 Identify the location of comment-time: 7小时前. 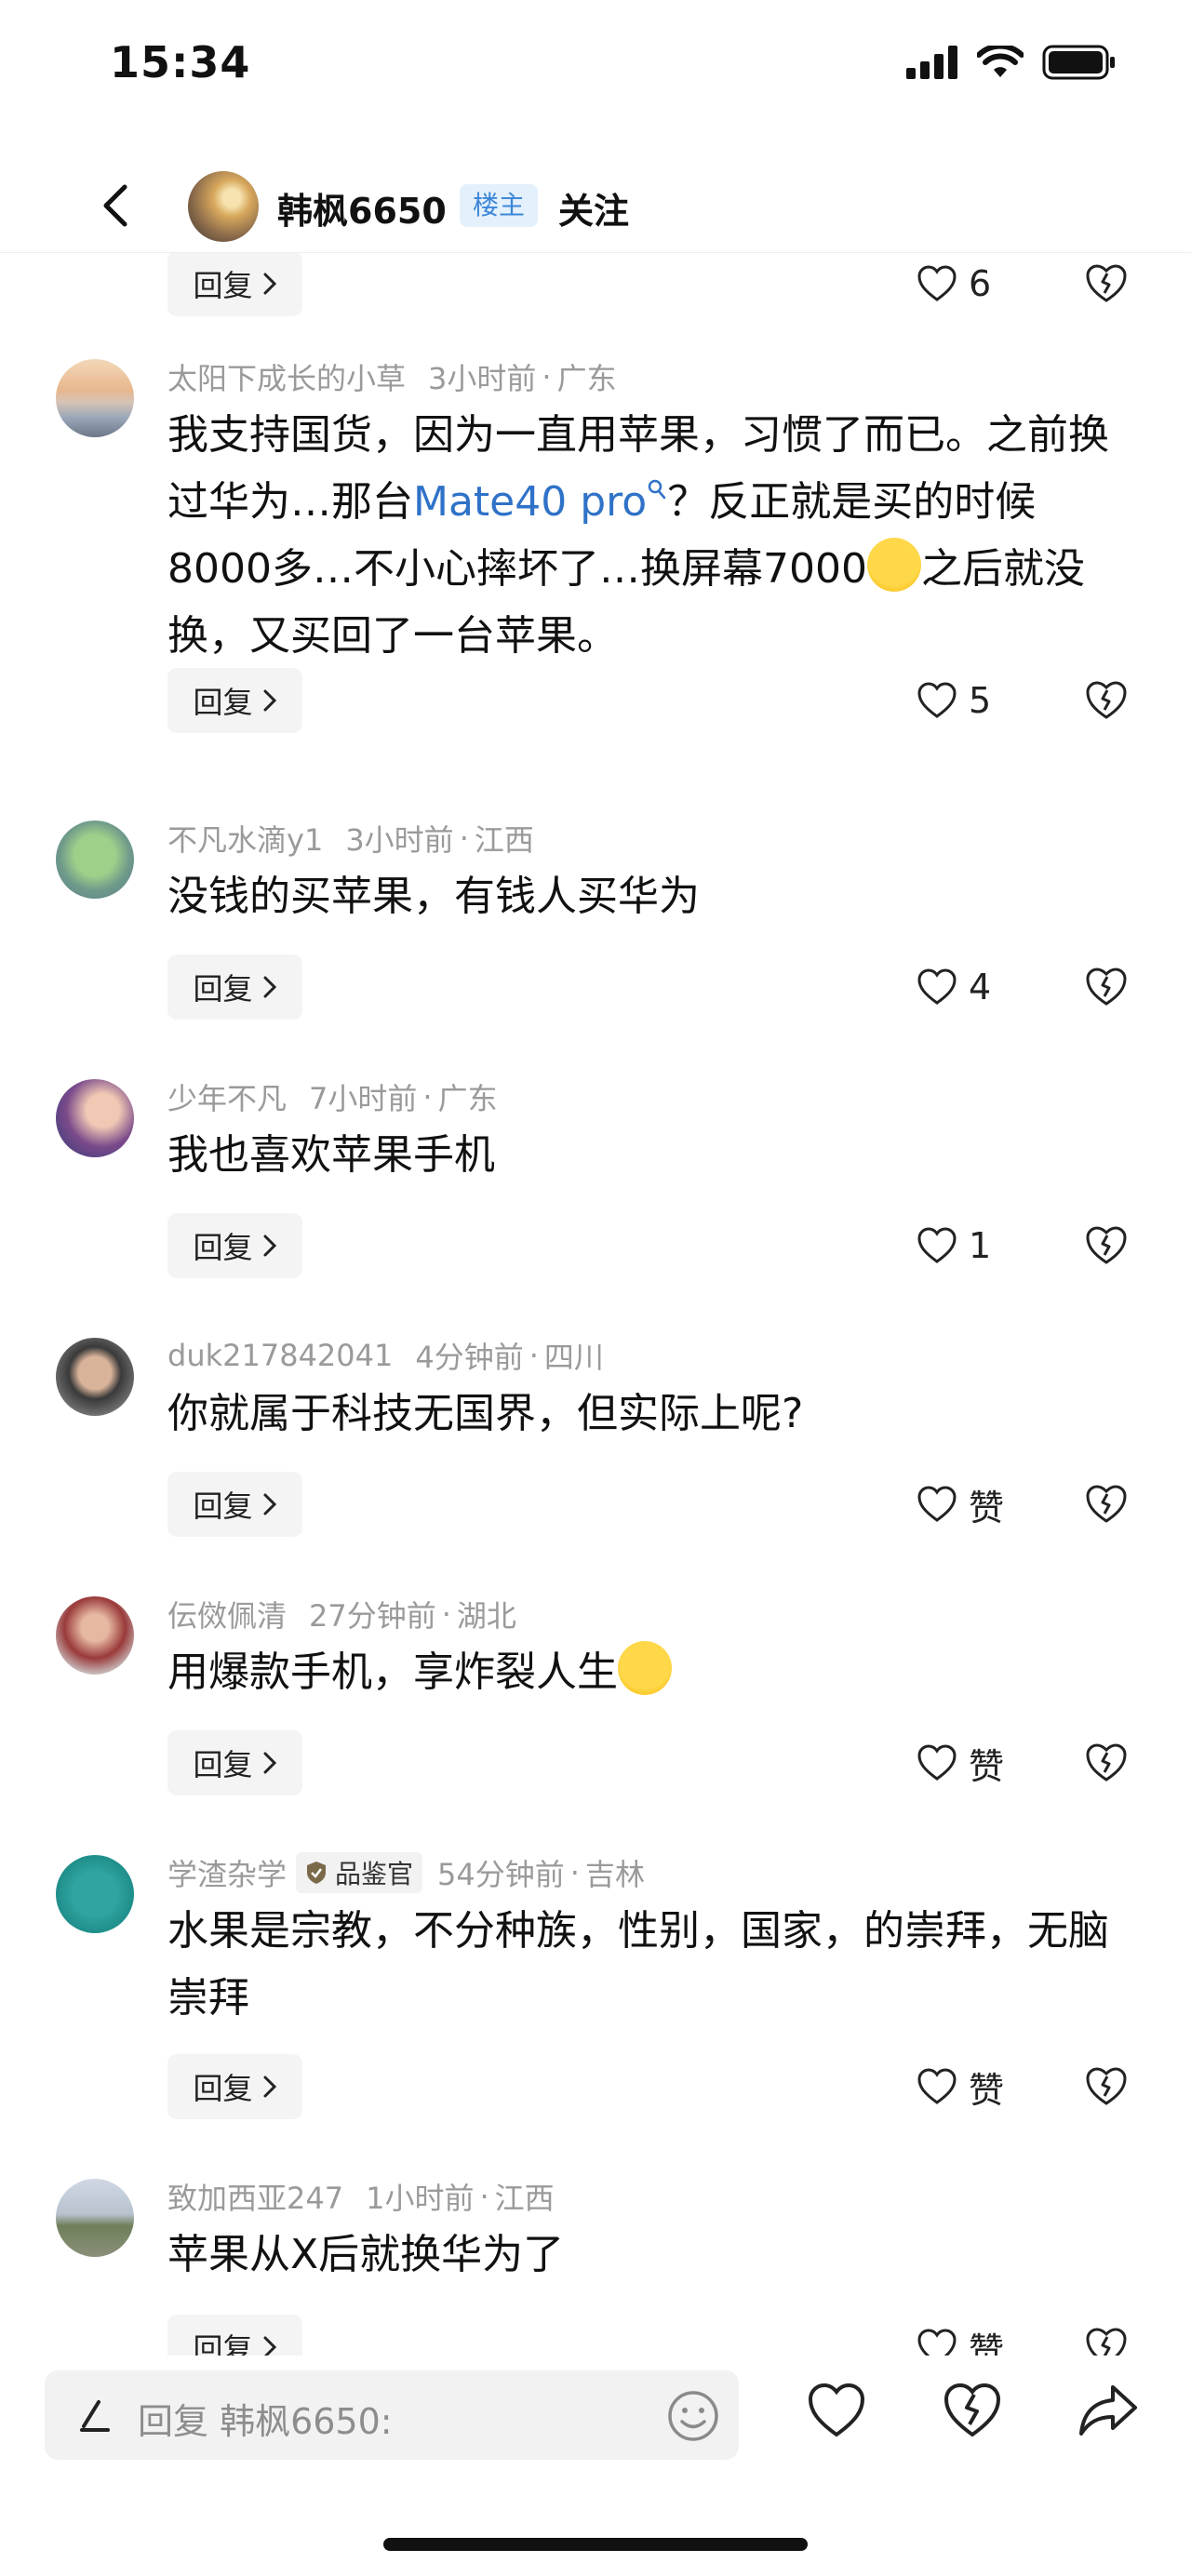
(363, 1098).